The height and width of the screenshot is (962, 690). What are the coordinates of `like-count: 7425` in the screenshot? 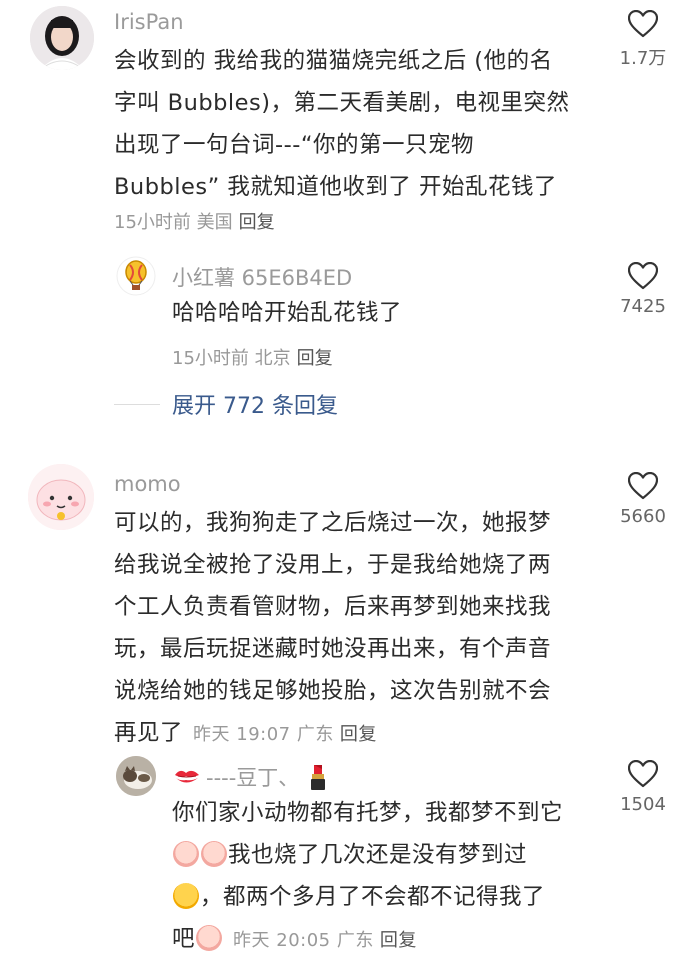 It's located at (643, 306).